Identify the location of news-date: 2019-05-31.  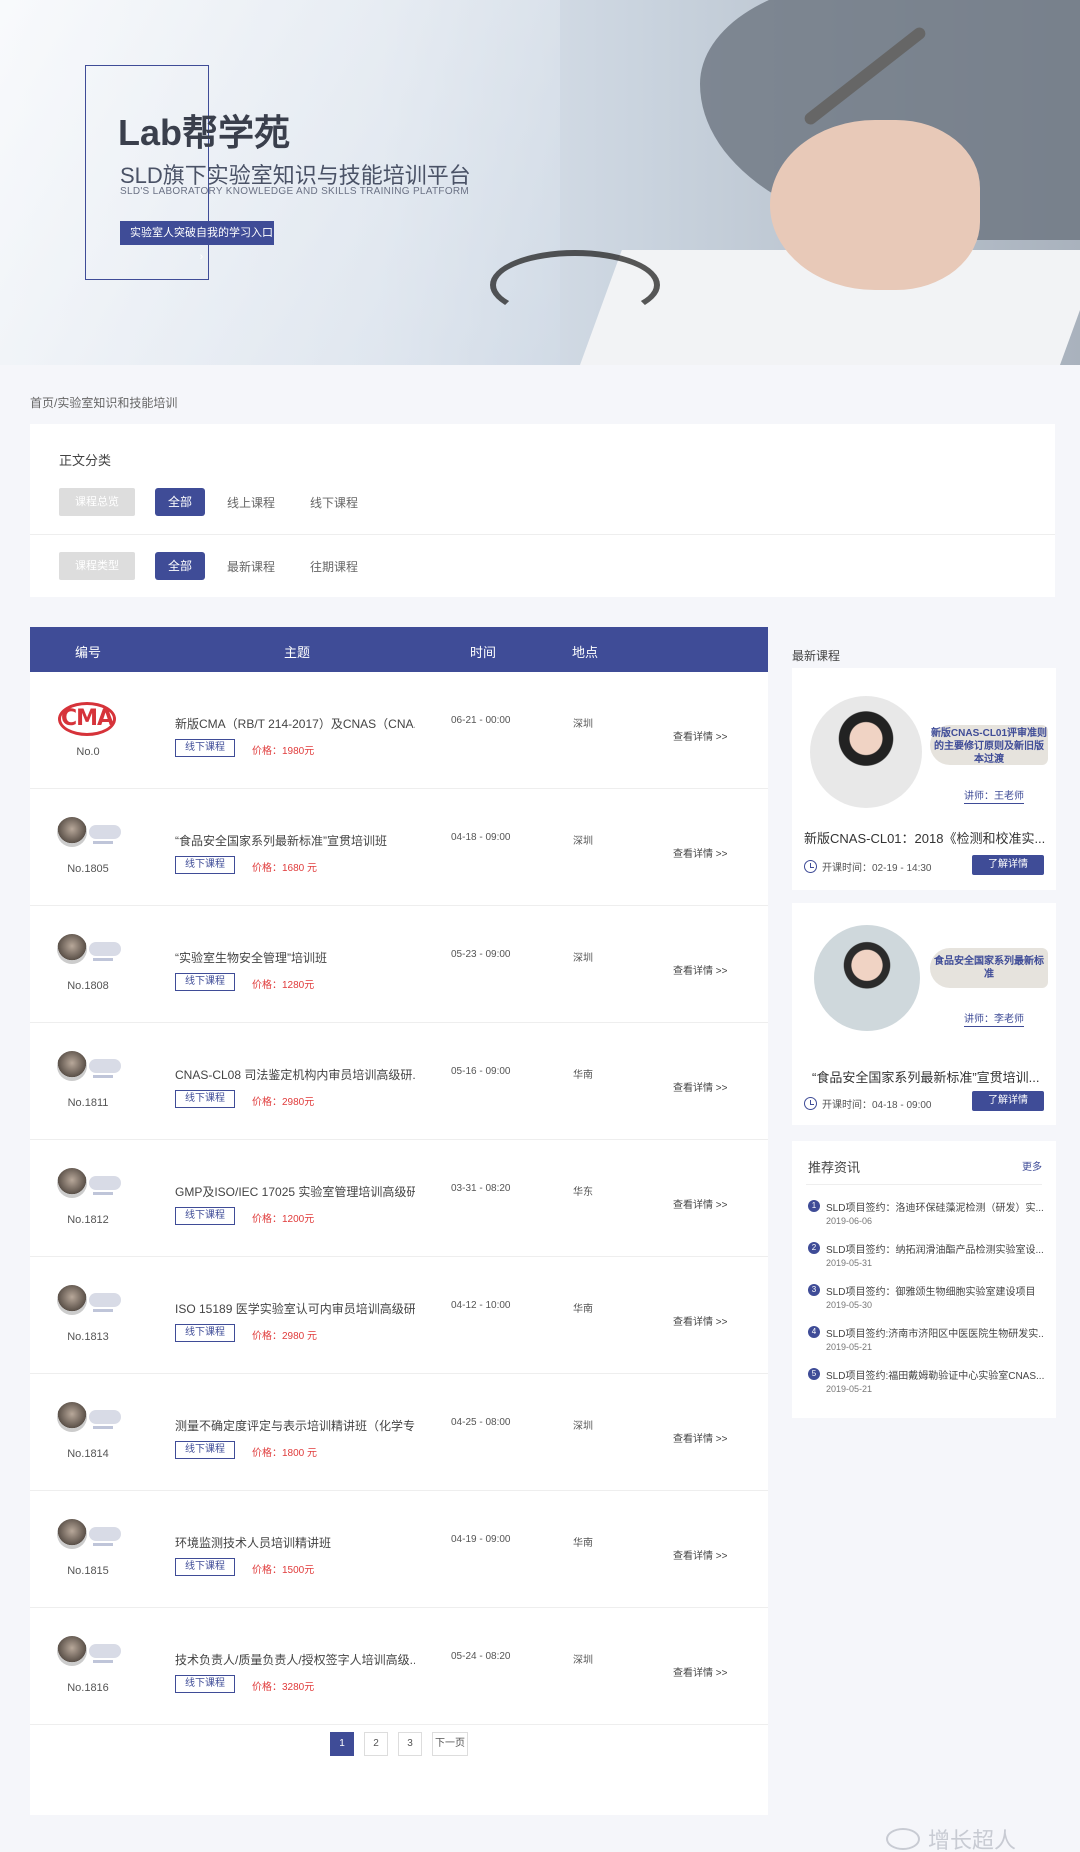
(849, 1263).